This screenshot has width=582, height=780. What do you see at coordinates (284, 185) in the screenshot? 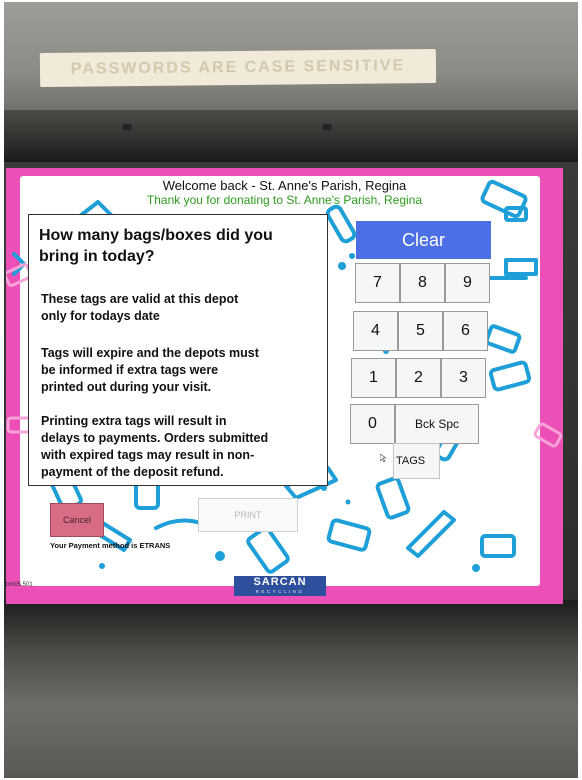
I see `welcome-message: Welcome back - St. Anne's Parish, Regina` at bounding box center [284, 185].